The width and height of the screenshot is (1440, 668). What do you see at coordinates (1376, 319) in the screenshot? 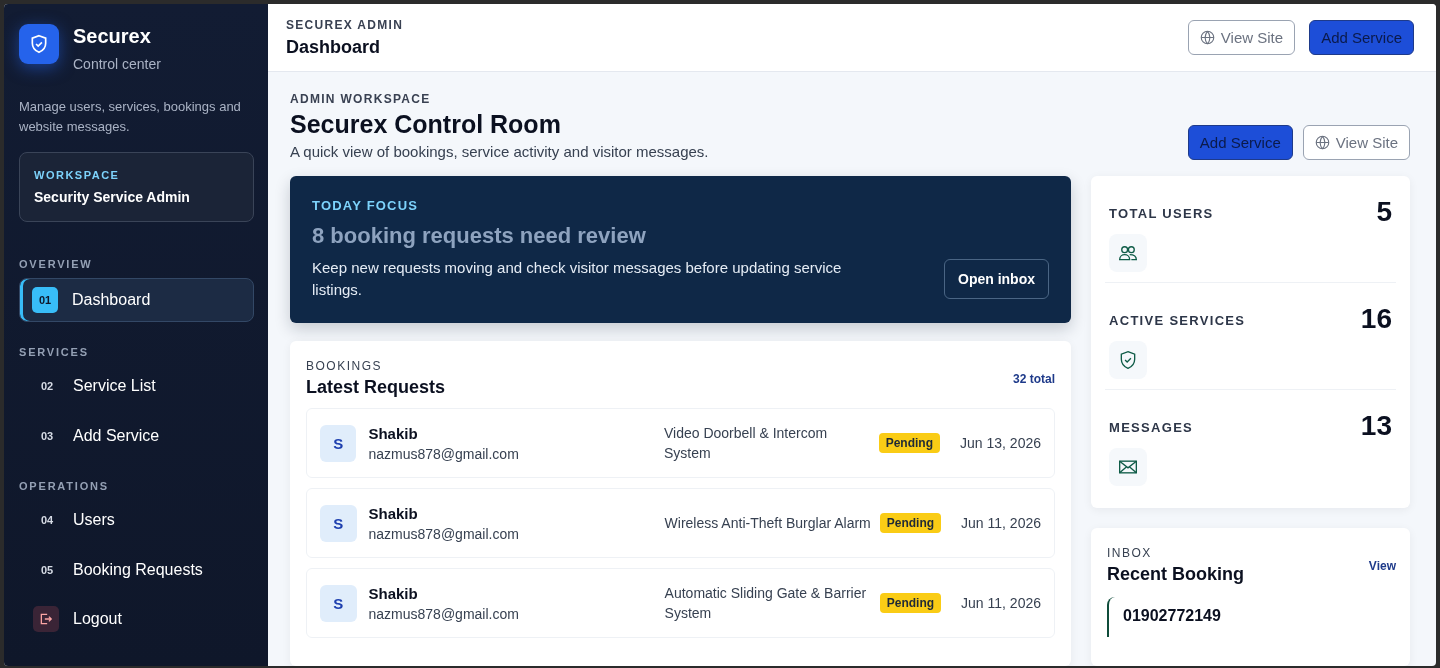
I see `stat-value: 16` at bounding box center [1376, 319].